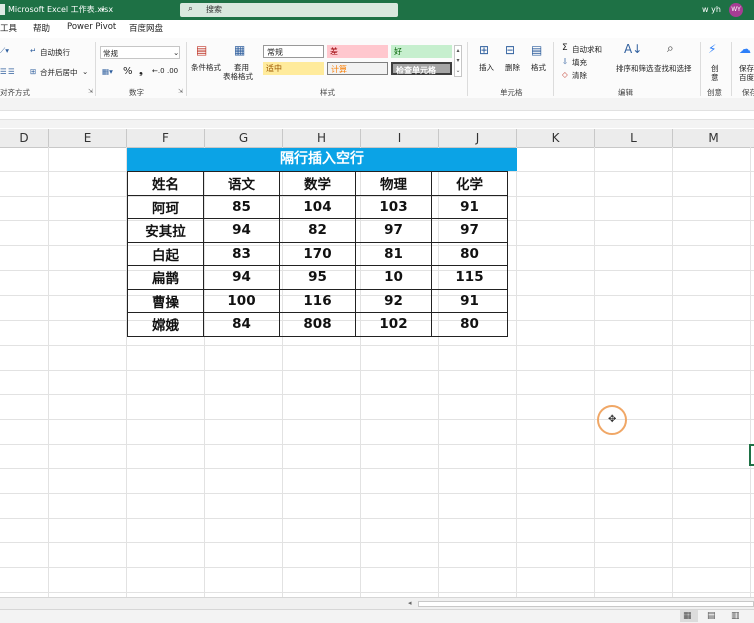  Describe the element at coordinates (241, 253) in the screenshot. I see `cell-chinese: 83` at that location.